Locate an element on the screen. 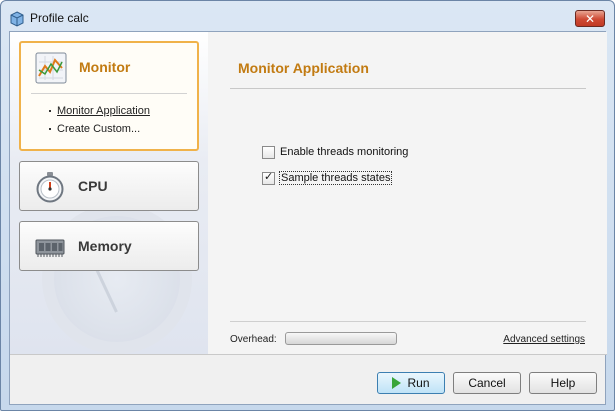 The height and width of the screenshot is (411, 615). close-icon: ✕ is located at coordinates (590, 18).